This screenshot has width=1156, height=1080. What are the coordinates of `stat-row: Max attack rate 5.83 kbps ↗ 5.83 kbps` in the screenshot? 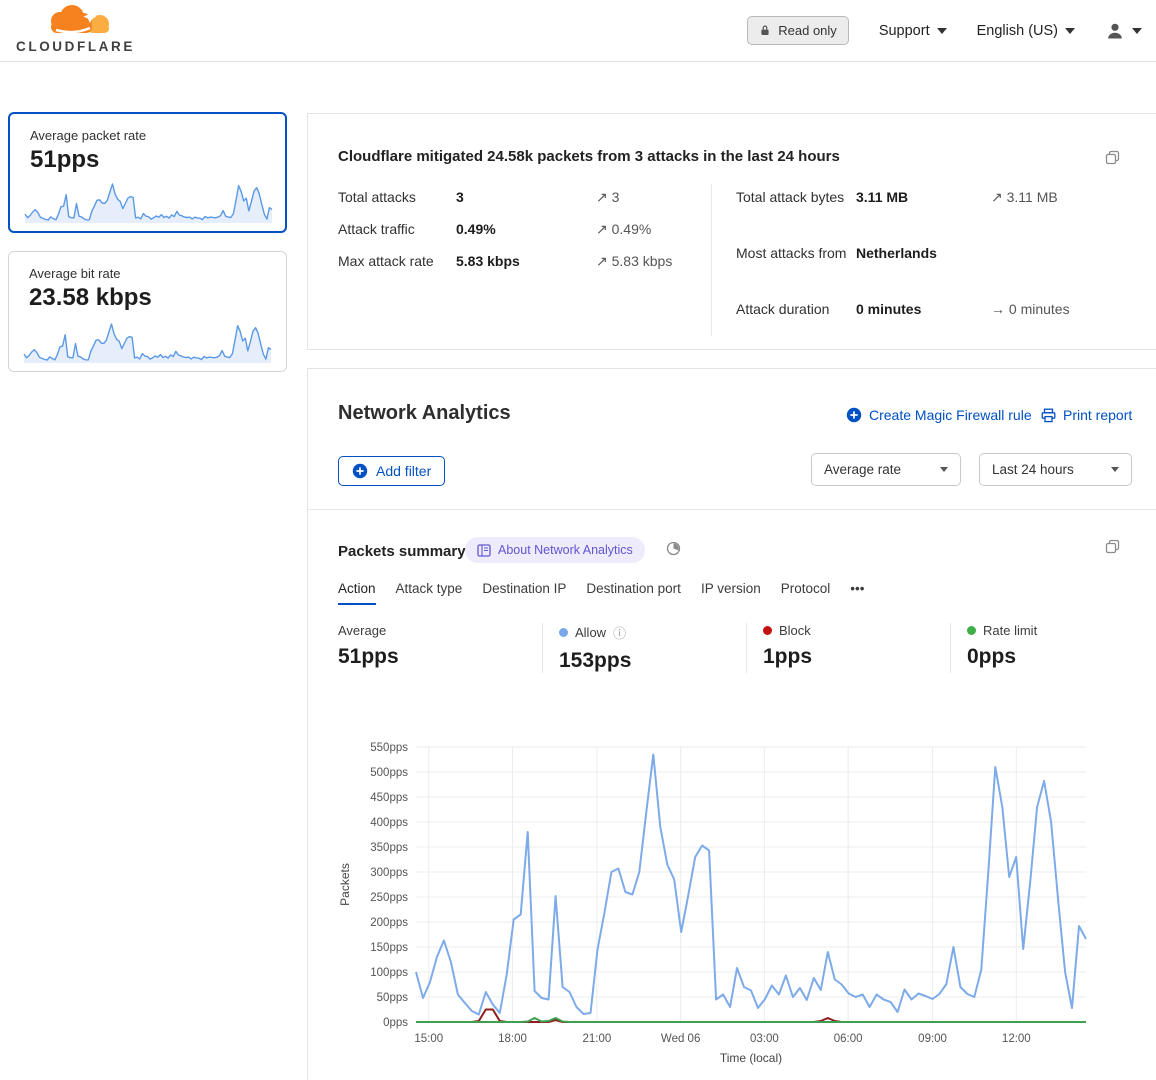 It's located at (505, 261).